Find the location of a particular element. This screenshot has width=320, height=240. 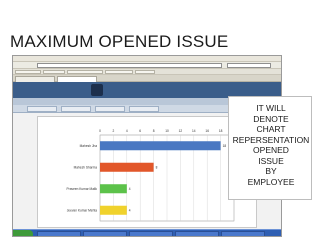

x-tick-label: 6 is located at coordinates (140, 131).